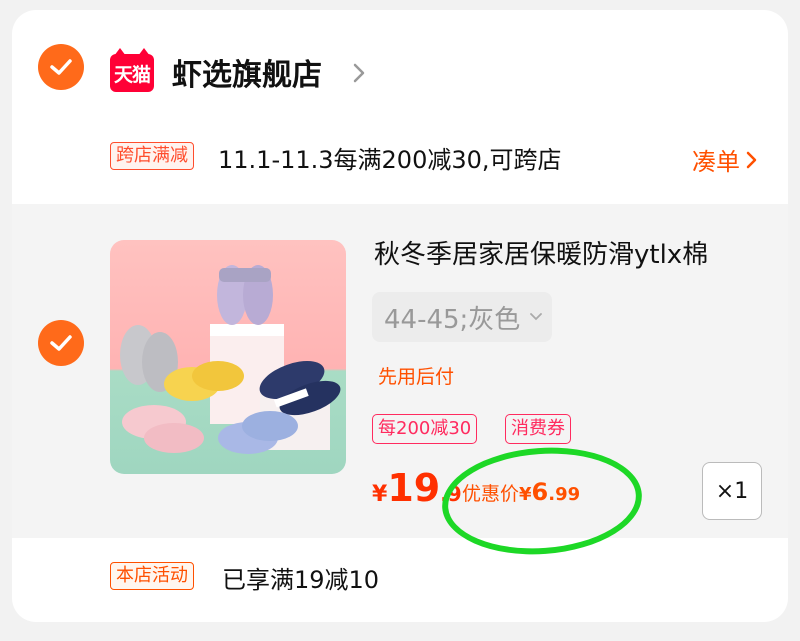 This screenshot has height=641, width=800. I want to click on price-integer: 19, so click(414, 488).